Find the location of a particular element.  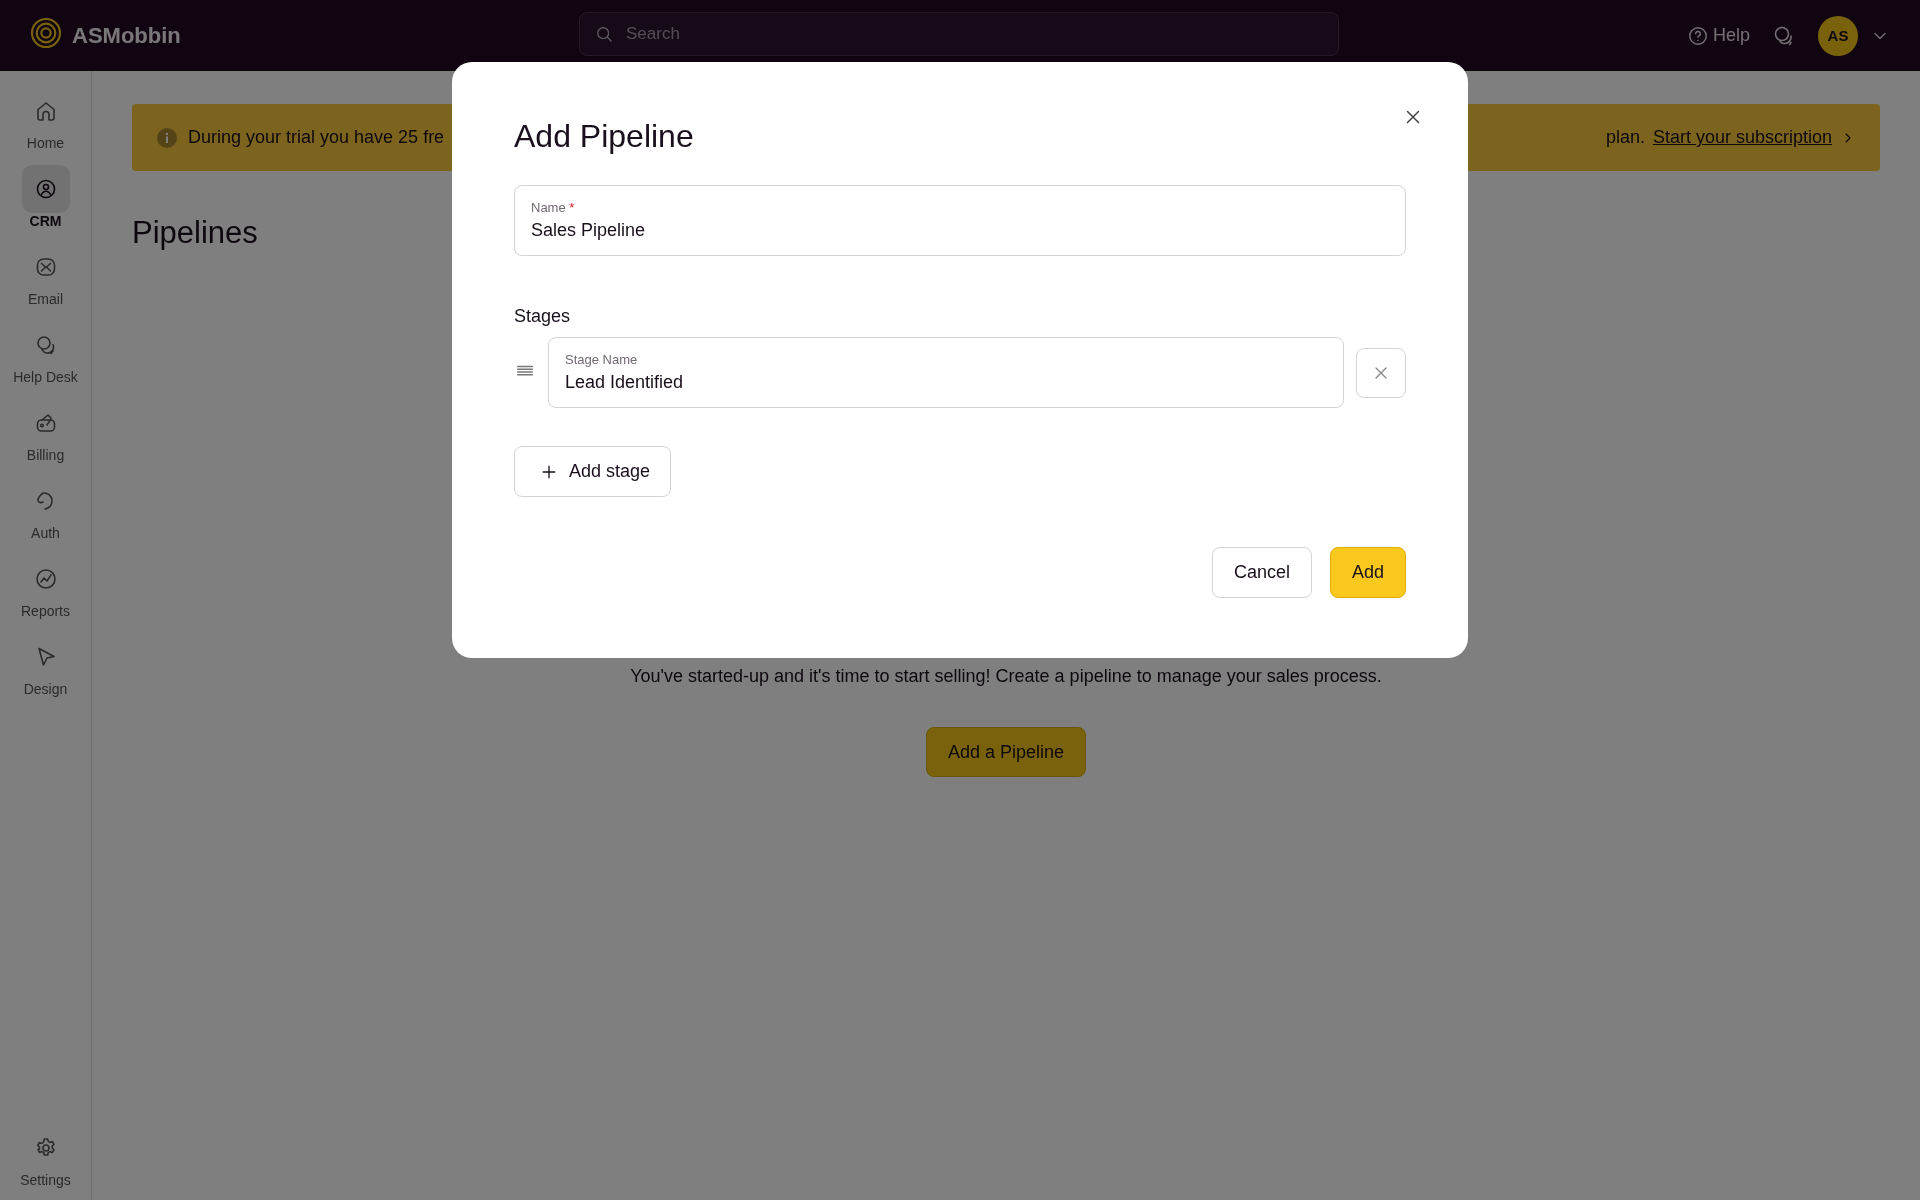

add-stage-button: Add stage is located at coordinates (593, 471).